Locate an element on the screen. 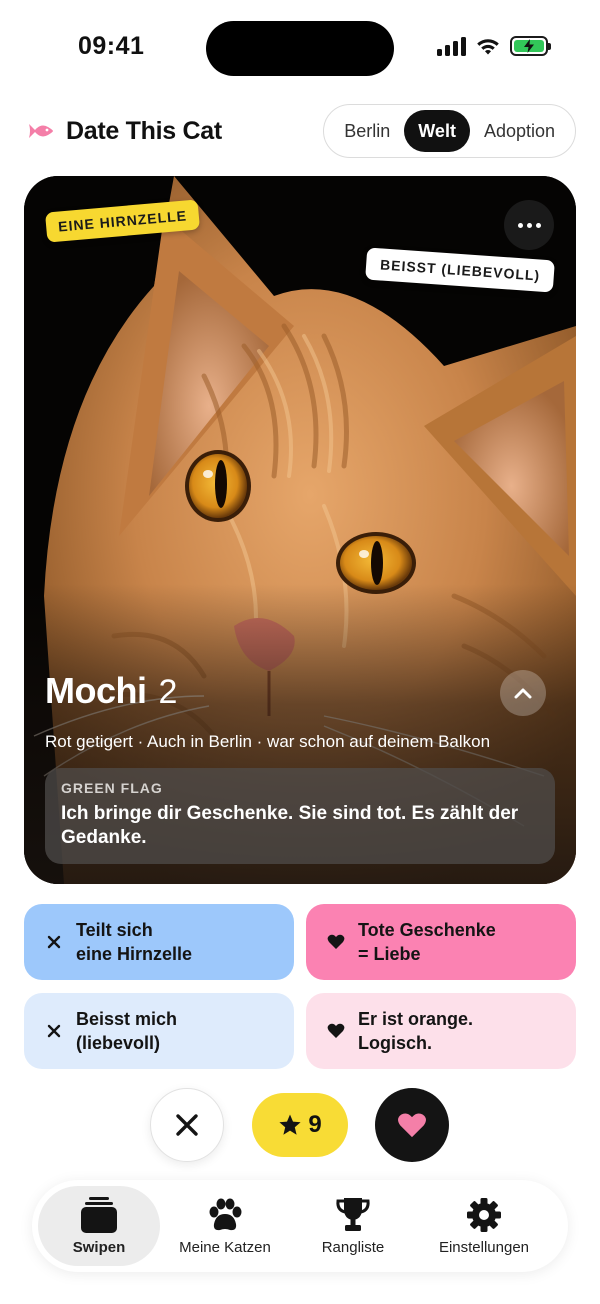 This screenshot has width=600, height=1304. nope-button is located at coordinates (187, 1125).